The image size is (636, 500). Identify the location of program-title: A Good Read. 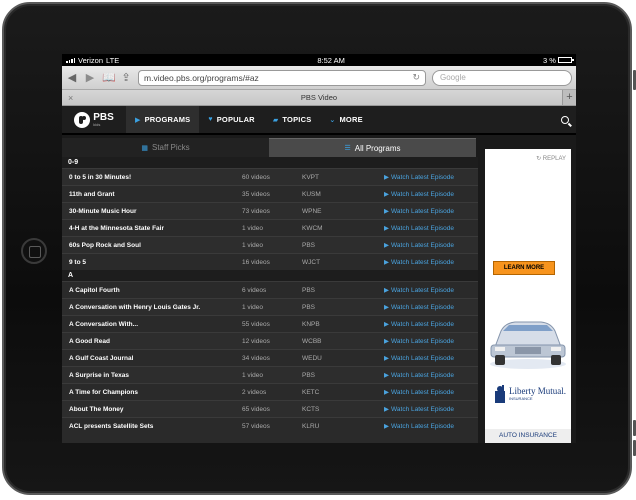
(152, 341).